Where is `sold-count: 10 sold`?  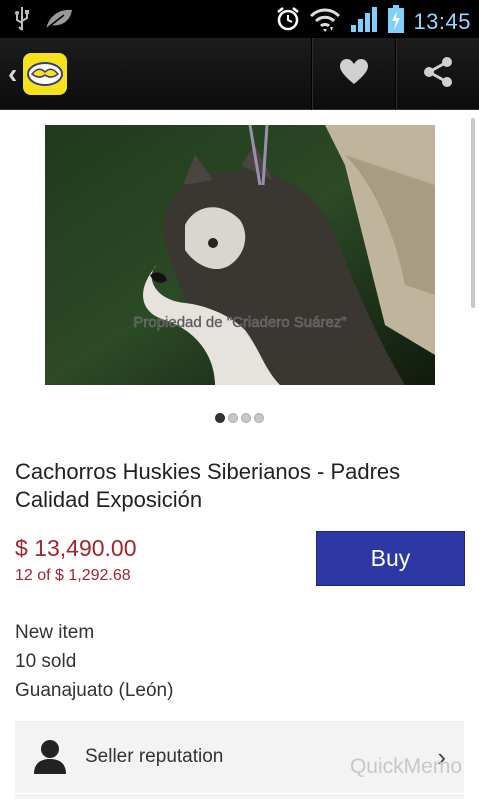
sold-count: 10 sold is located at coordinates (46, 661).